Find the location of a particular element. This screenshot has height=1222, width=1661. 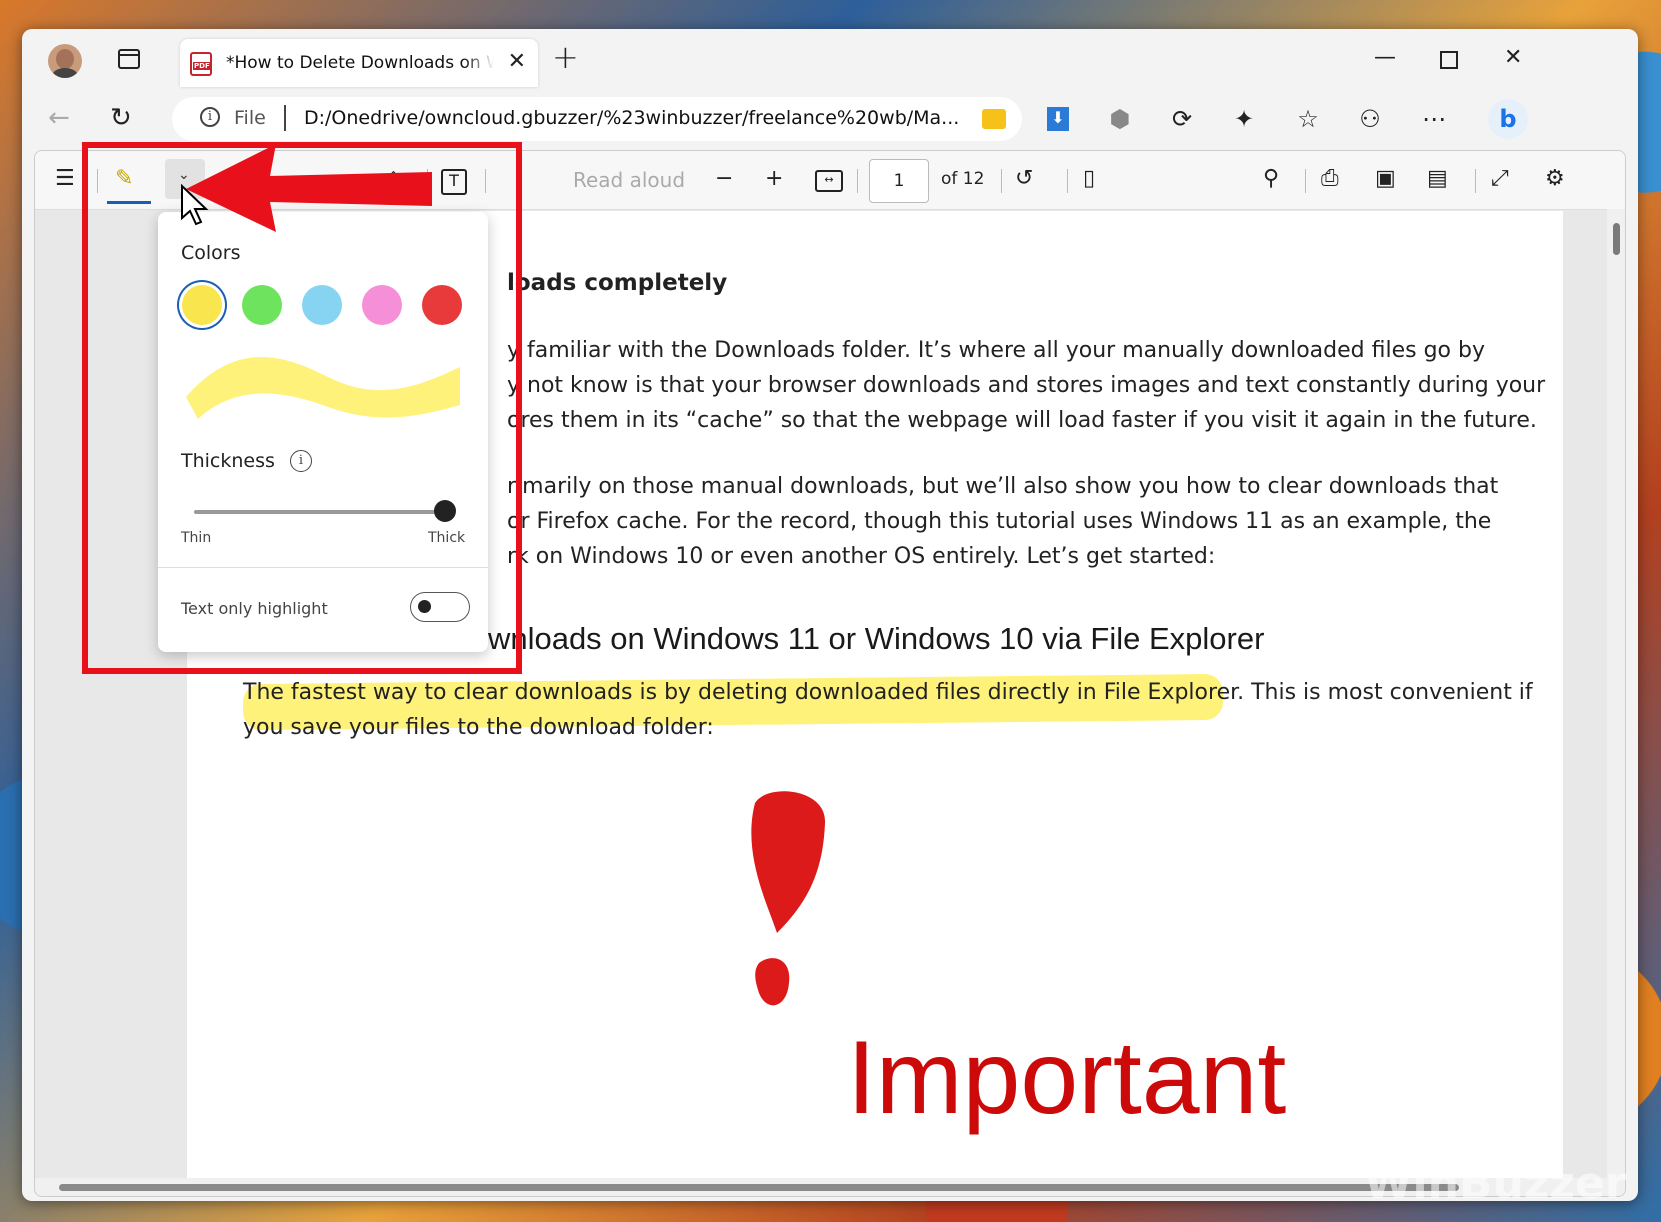

red-arrow-icon is located at coordinates (309, 188).